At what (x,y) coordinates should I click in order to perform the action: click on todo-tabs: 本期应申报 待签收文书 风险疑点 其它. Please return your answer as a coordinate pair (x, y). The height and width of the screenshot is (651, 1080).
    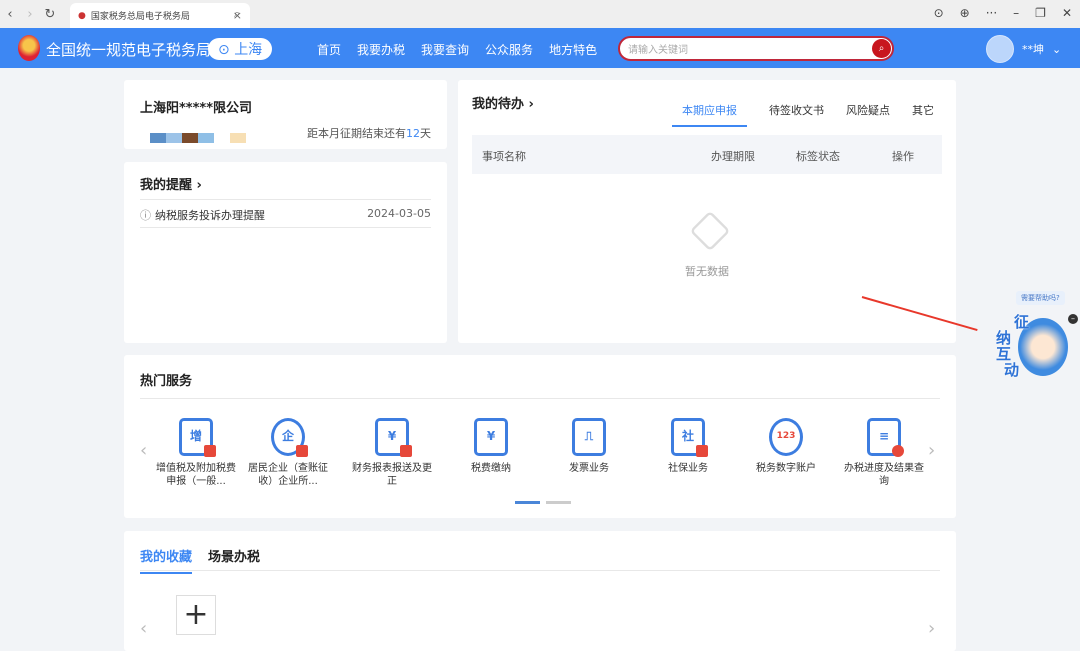
    Looking at the image, I should click on (803, 114).